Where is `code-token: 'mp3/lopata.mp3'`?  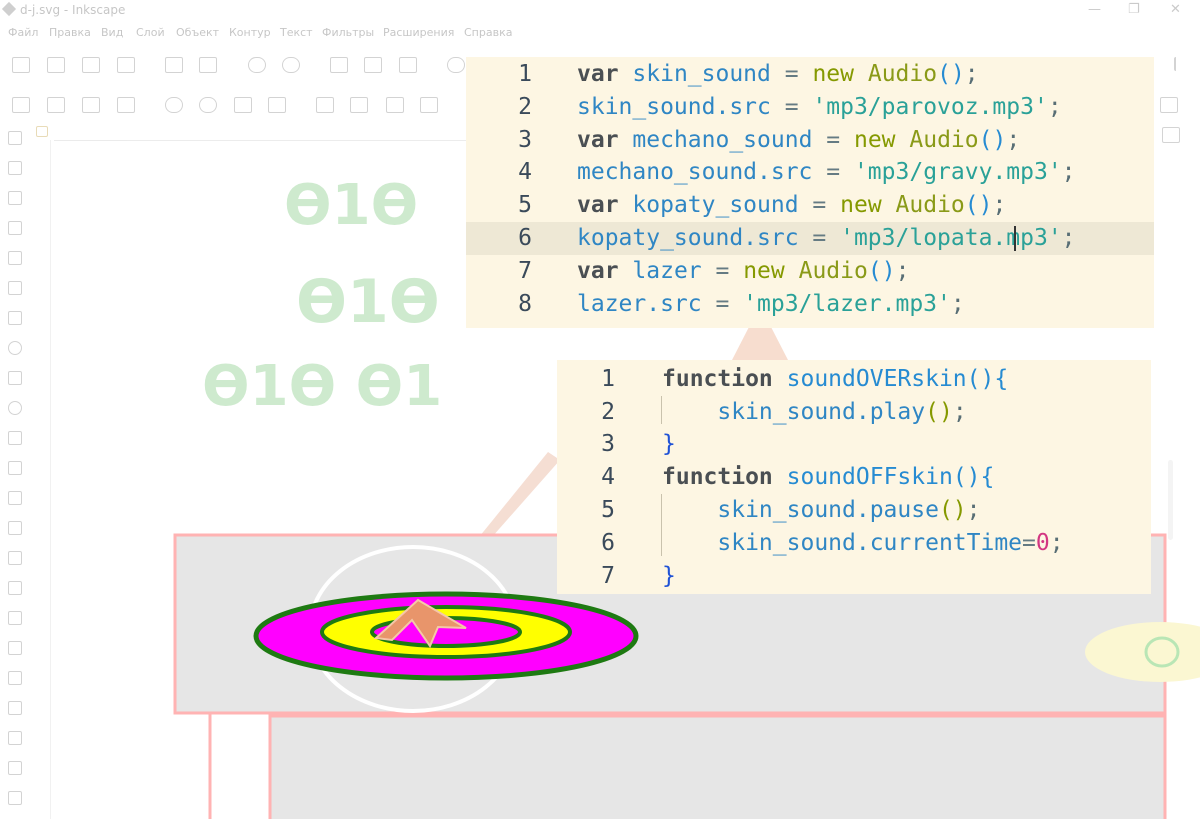 code-token: 'mp3/lopata.mp3' is located at coordinates (951, 238).